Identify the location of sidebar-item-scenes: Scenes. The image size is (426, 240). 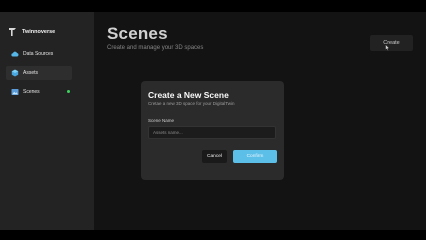
(39, 92).